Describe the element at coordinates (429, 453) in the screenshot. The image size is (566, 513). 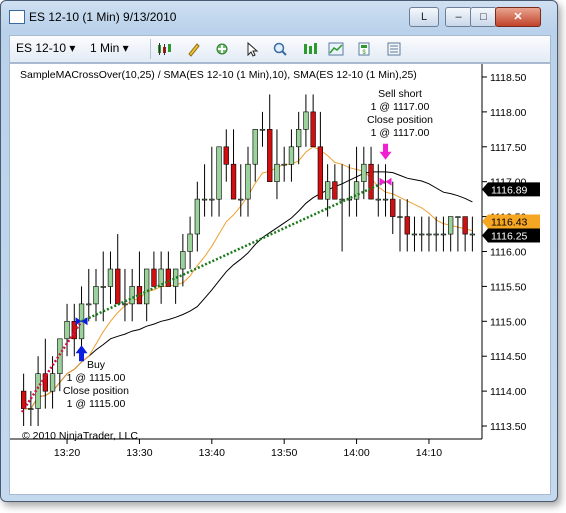
I see `time-tick-label: 14:10` at that location.